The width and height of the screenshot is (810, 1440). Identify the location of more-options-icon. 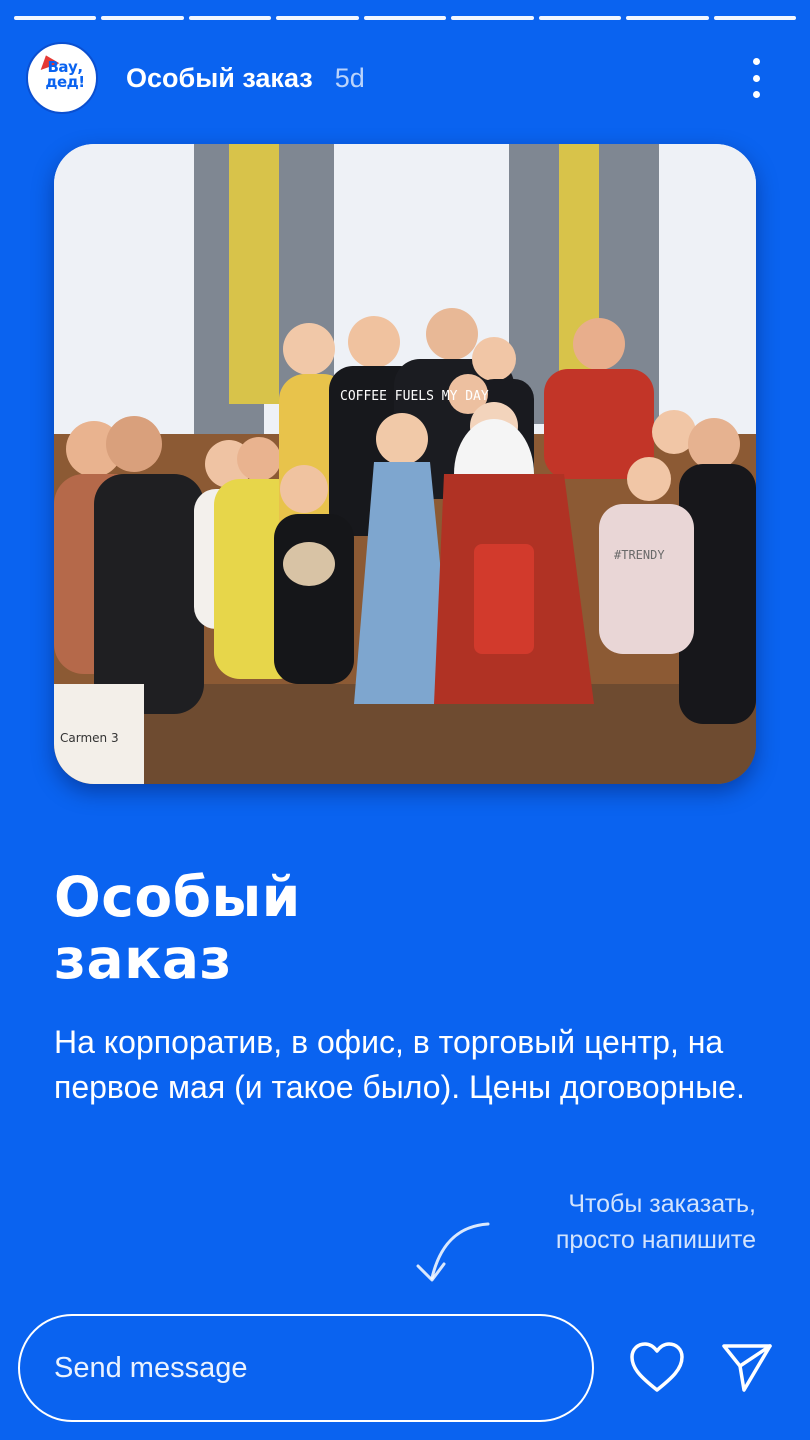
(756, 78).